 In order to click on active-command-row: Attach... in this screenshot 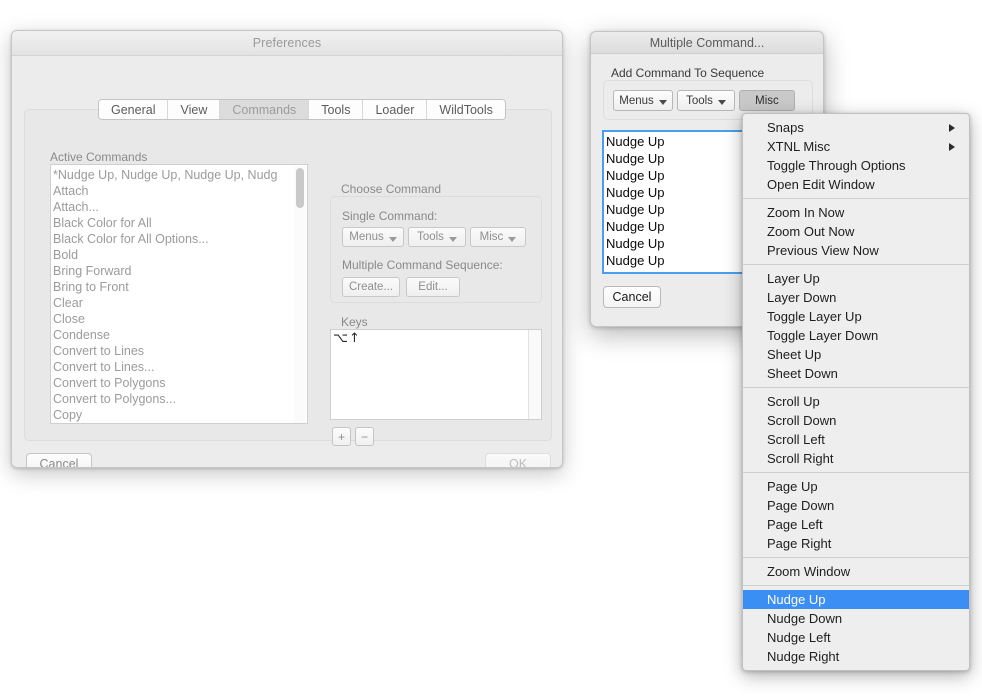, I will do `click(179, 207)`.